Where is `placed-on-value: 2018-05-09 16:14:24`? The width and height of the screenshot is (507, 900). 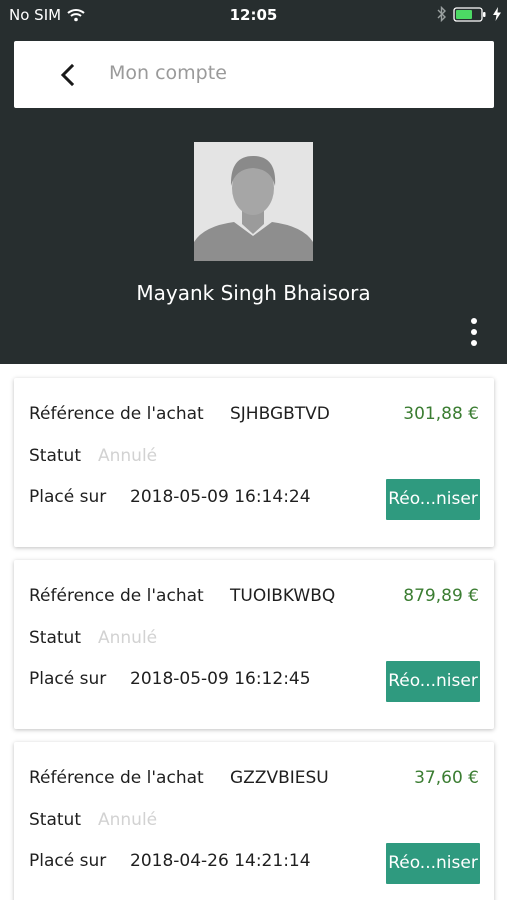 placed-on-value: 2018-05-09 16:14:24 is located at coordinates (220, 497).